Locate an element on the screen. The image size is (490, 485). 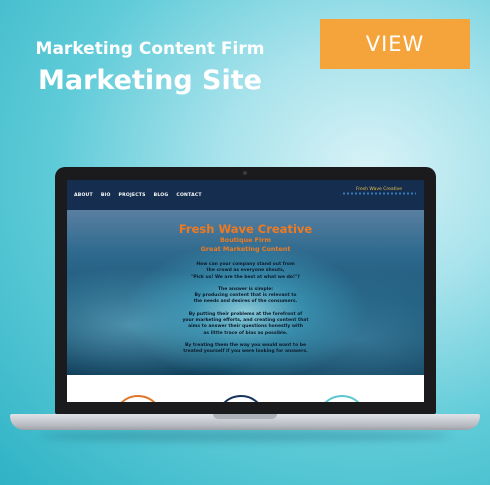
logo-text: Fresh Wave Creative is located at coordinates (379, 189).